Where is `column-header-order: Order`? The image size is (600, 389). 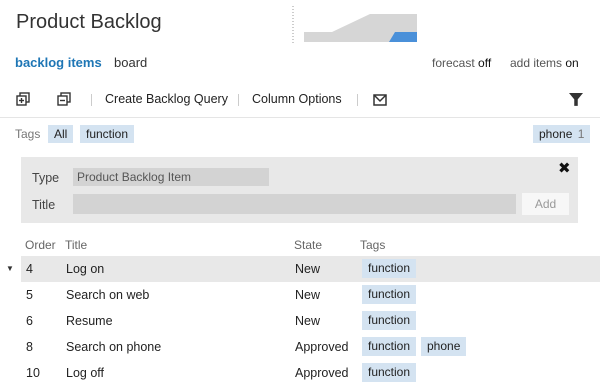 column-header-order: Order is located at coordinates (40, 245).